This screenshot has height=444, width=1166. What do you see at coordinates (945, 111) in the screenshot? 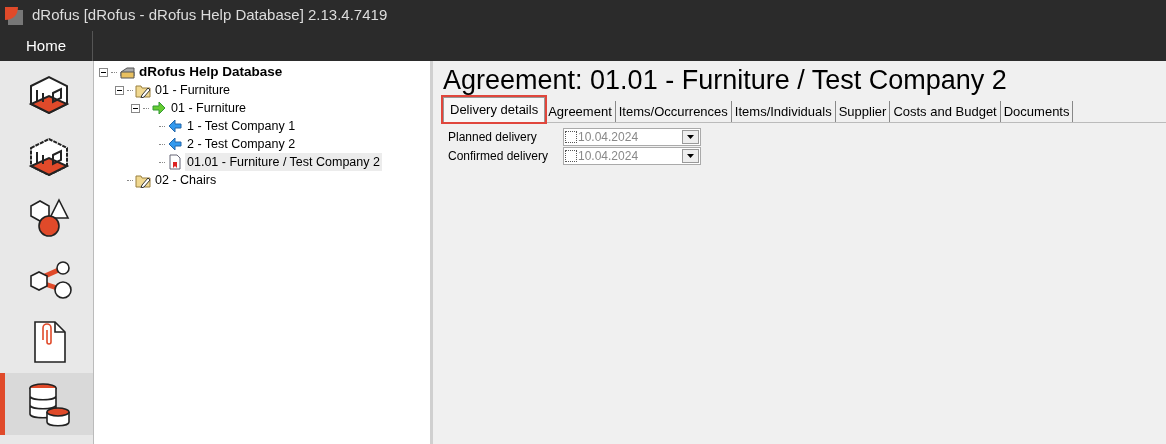
I see `tab: Costs and Budget` at bounding box center [945, 111].